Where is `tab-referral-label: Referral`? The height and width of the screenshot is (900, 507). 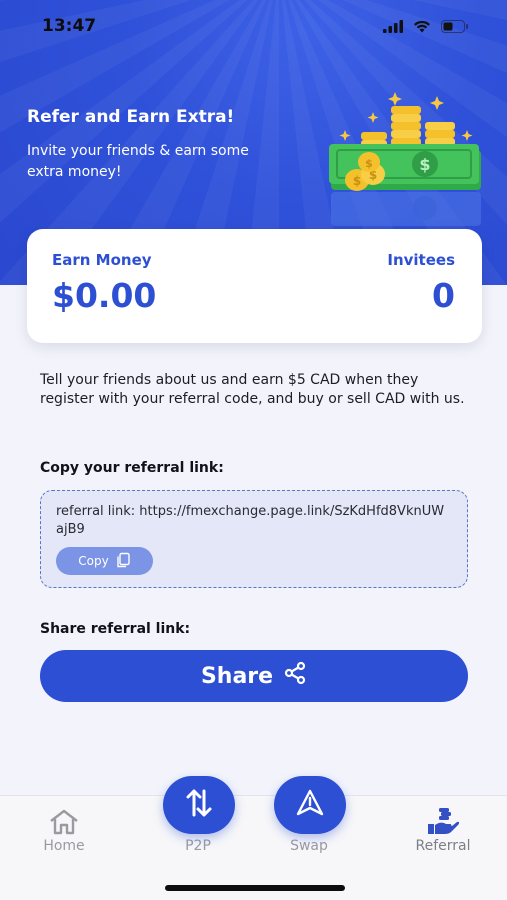 tab-referral-label: Referral is located at coordinates (443, 846).